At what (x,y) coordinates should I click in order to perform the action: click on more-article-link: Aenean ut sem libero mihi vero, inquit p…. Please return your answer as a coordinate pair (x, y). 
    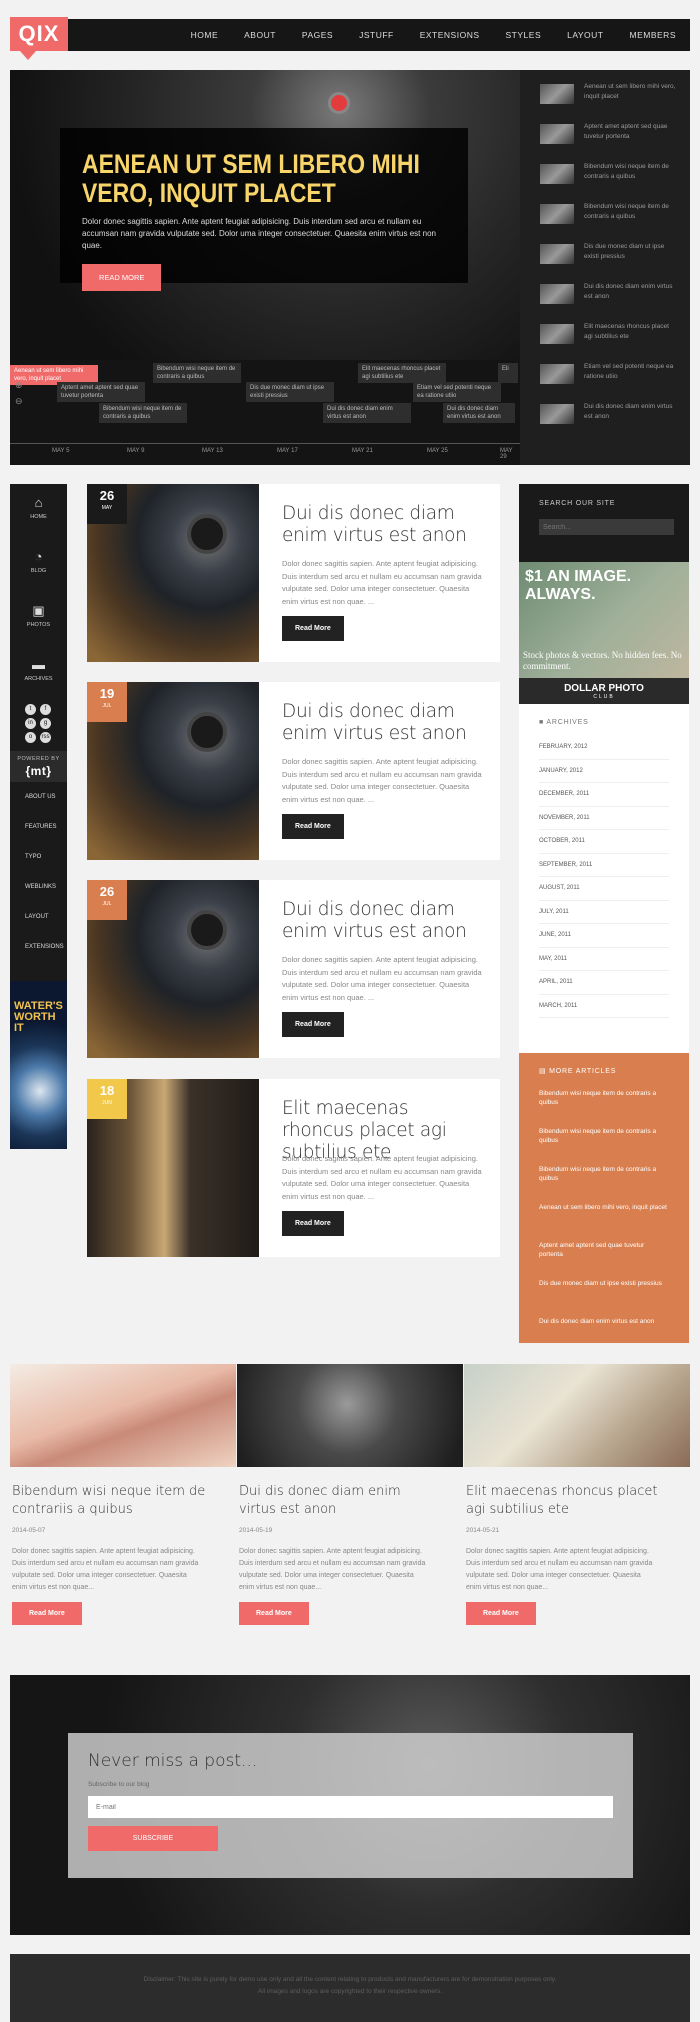
    Looking at the image, I should click on (604, 1222).